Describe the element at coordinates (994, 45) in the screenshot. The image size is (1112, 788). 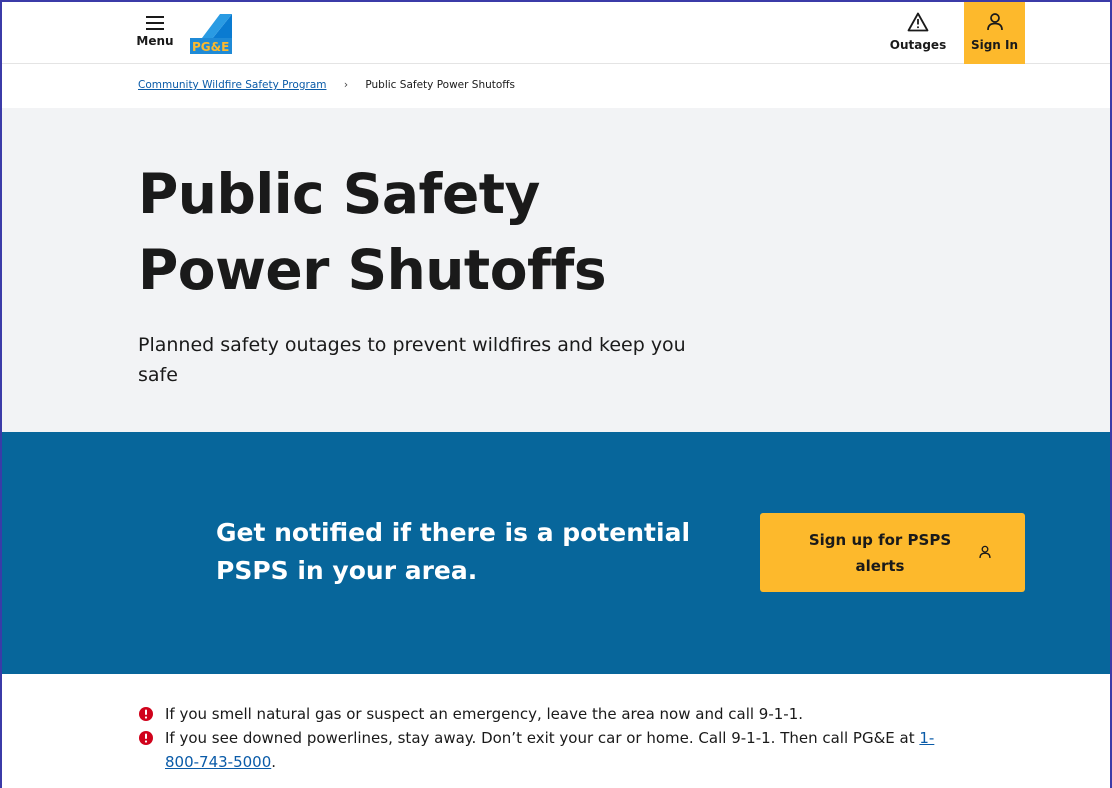
I see `sign-in-label: Sign In` at that location.